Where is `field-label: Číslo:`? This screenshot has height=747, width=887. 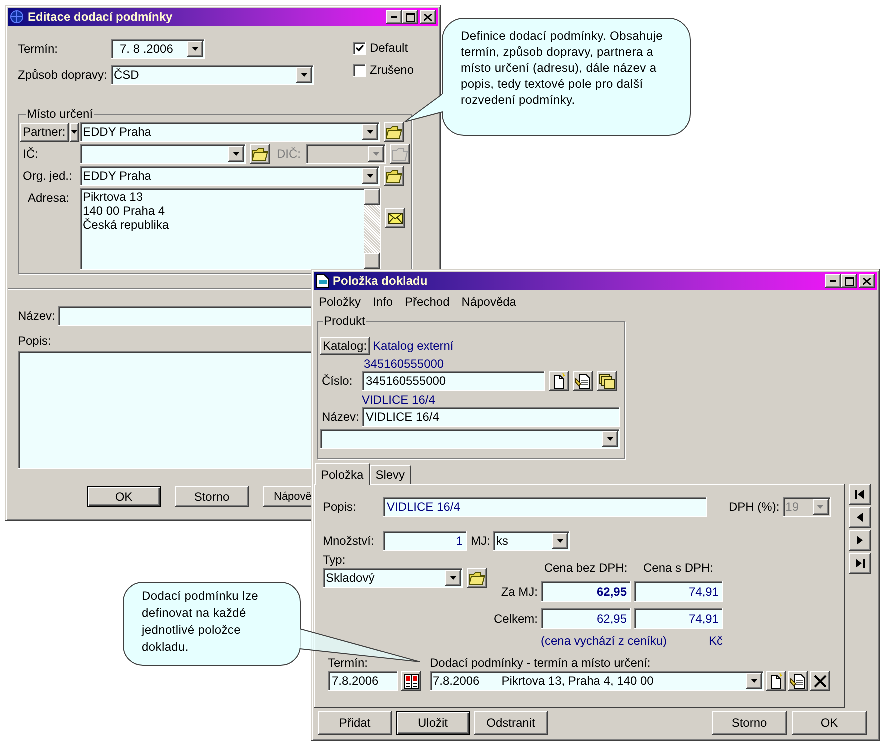
field-label: Číslo: is located at coordinates (337, 381).